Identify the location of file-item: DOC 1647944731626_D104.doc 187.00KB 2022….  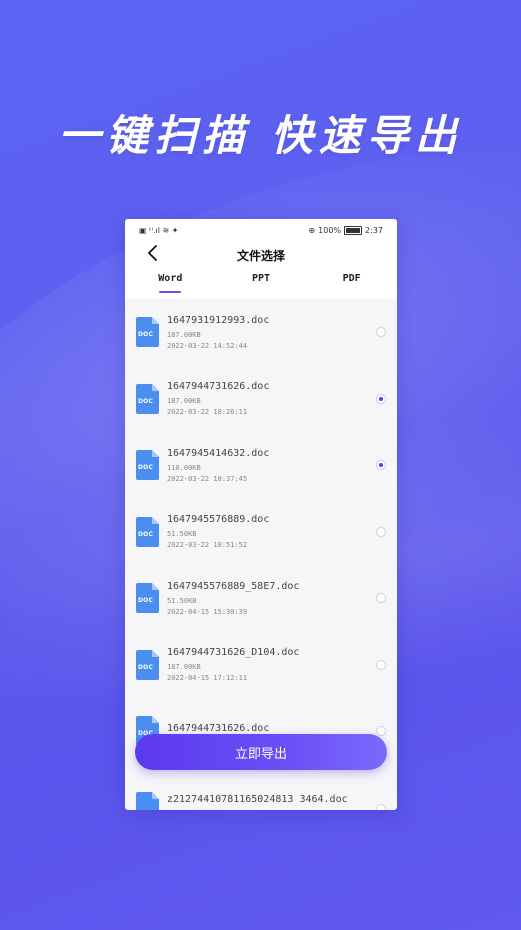
(261, 665).